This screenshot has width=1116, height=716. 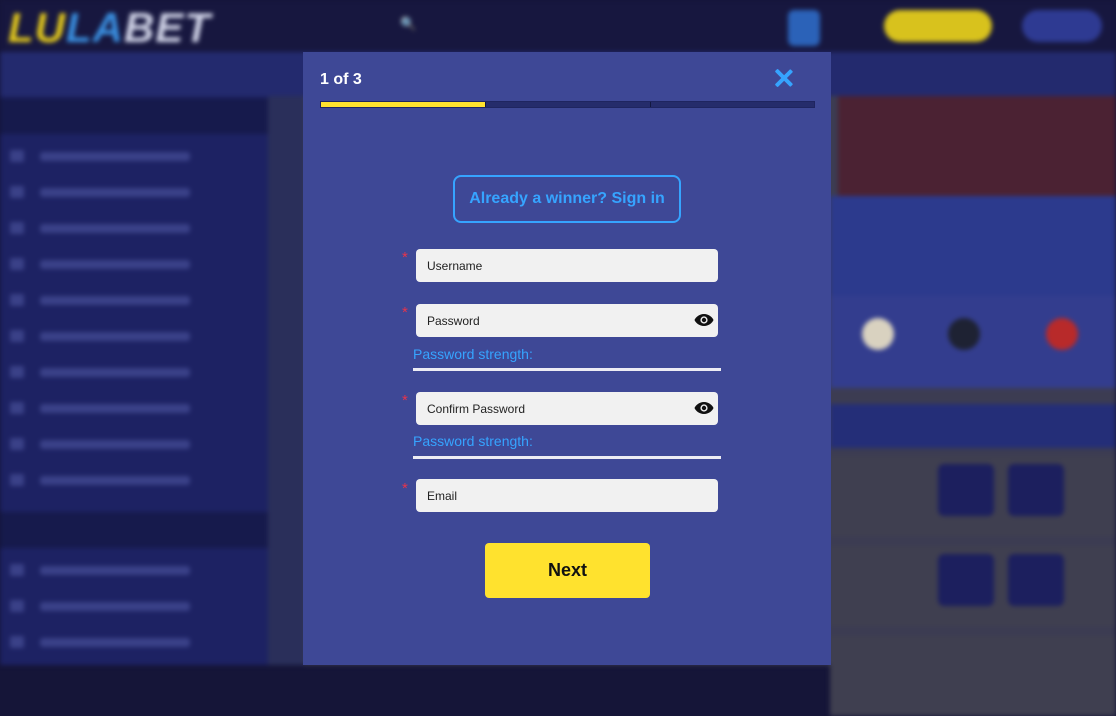 I want to click on password-placeholder: Password, so click(x=453, y=320).